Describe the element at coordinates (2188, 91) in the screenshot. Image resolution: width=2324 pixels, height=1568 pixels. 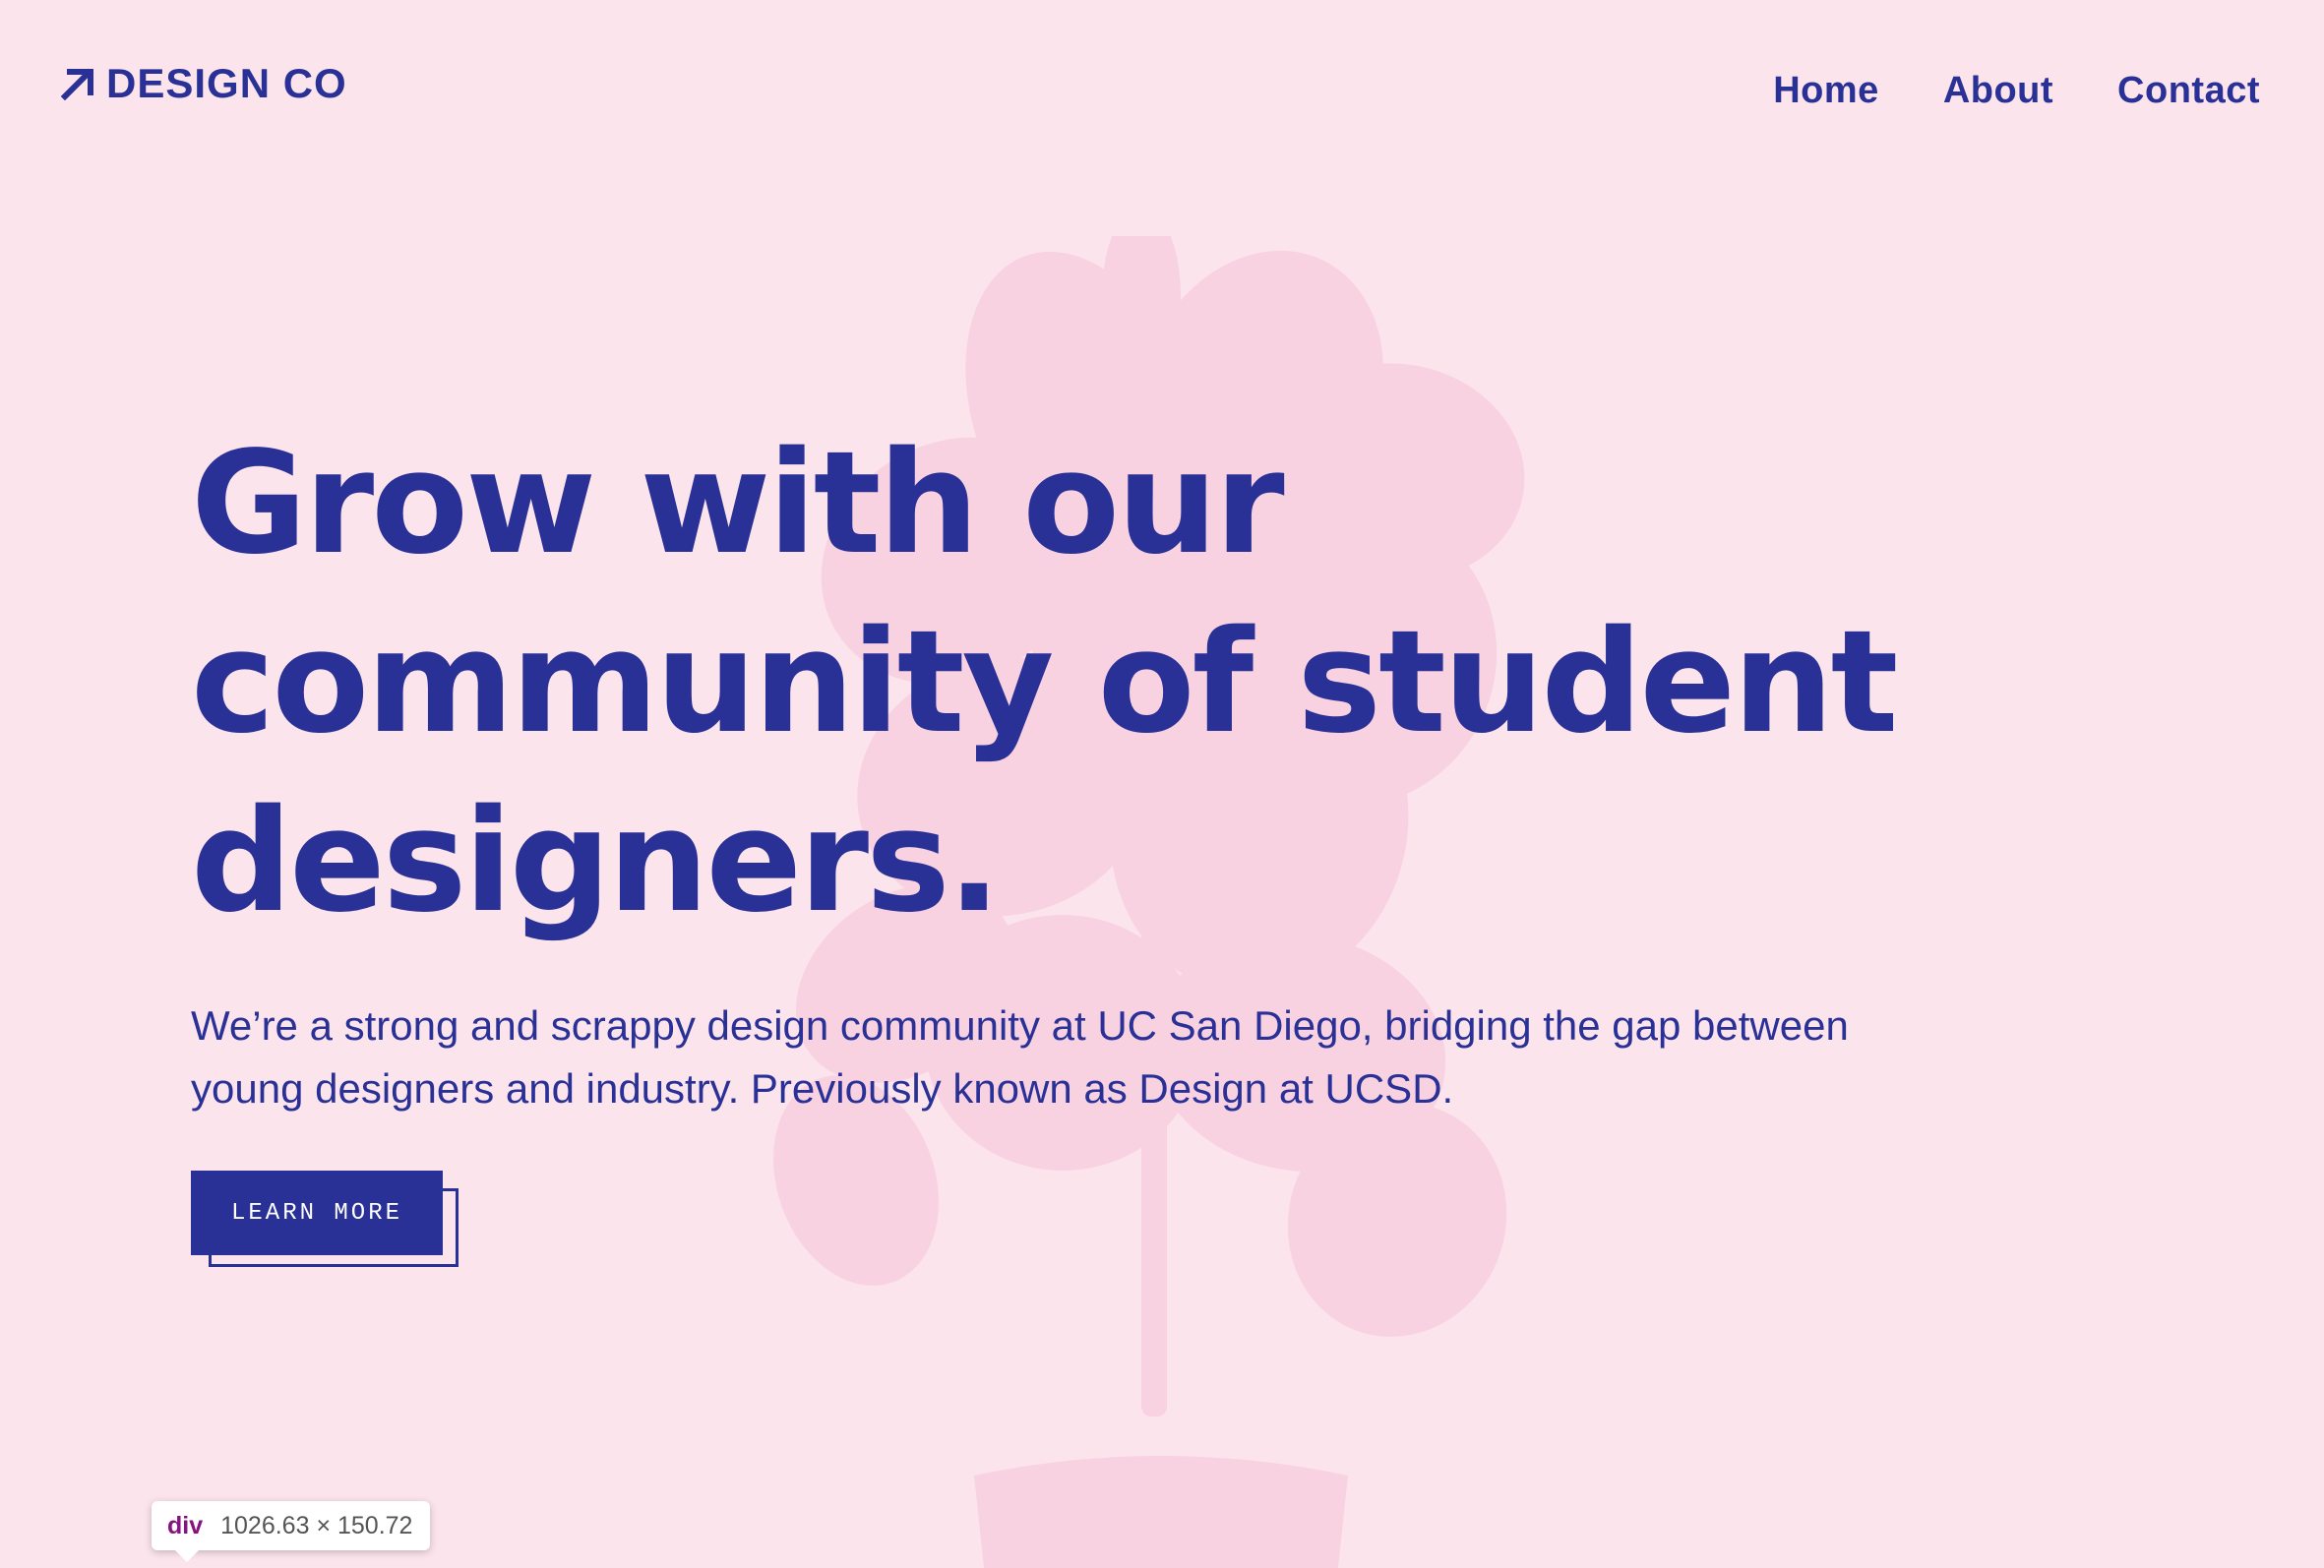
I see `nav-link-contact: Contact` at that location.